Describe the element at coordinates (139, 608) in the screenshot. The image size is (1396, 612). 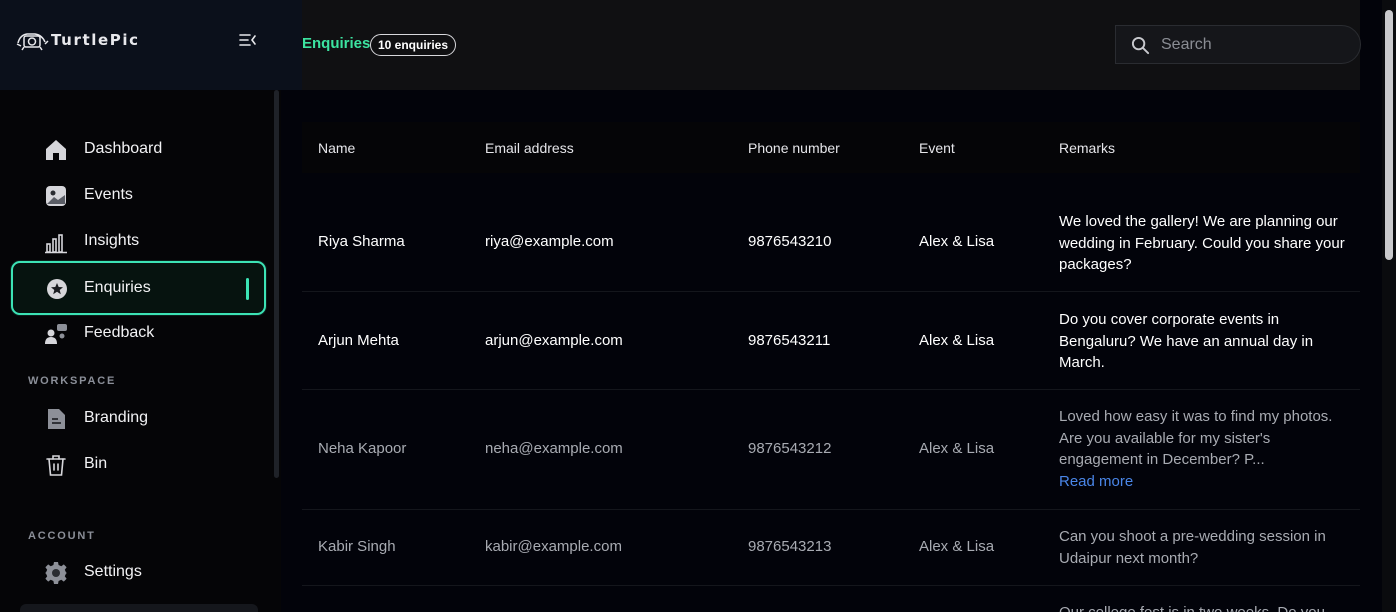
I see `sidebar-profile-card` at that location.